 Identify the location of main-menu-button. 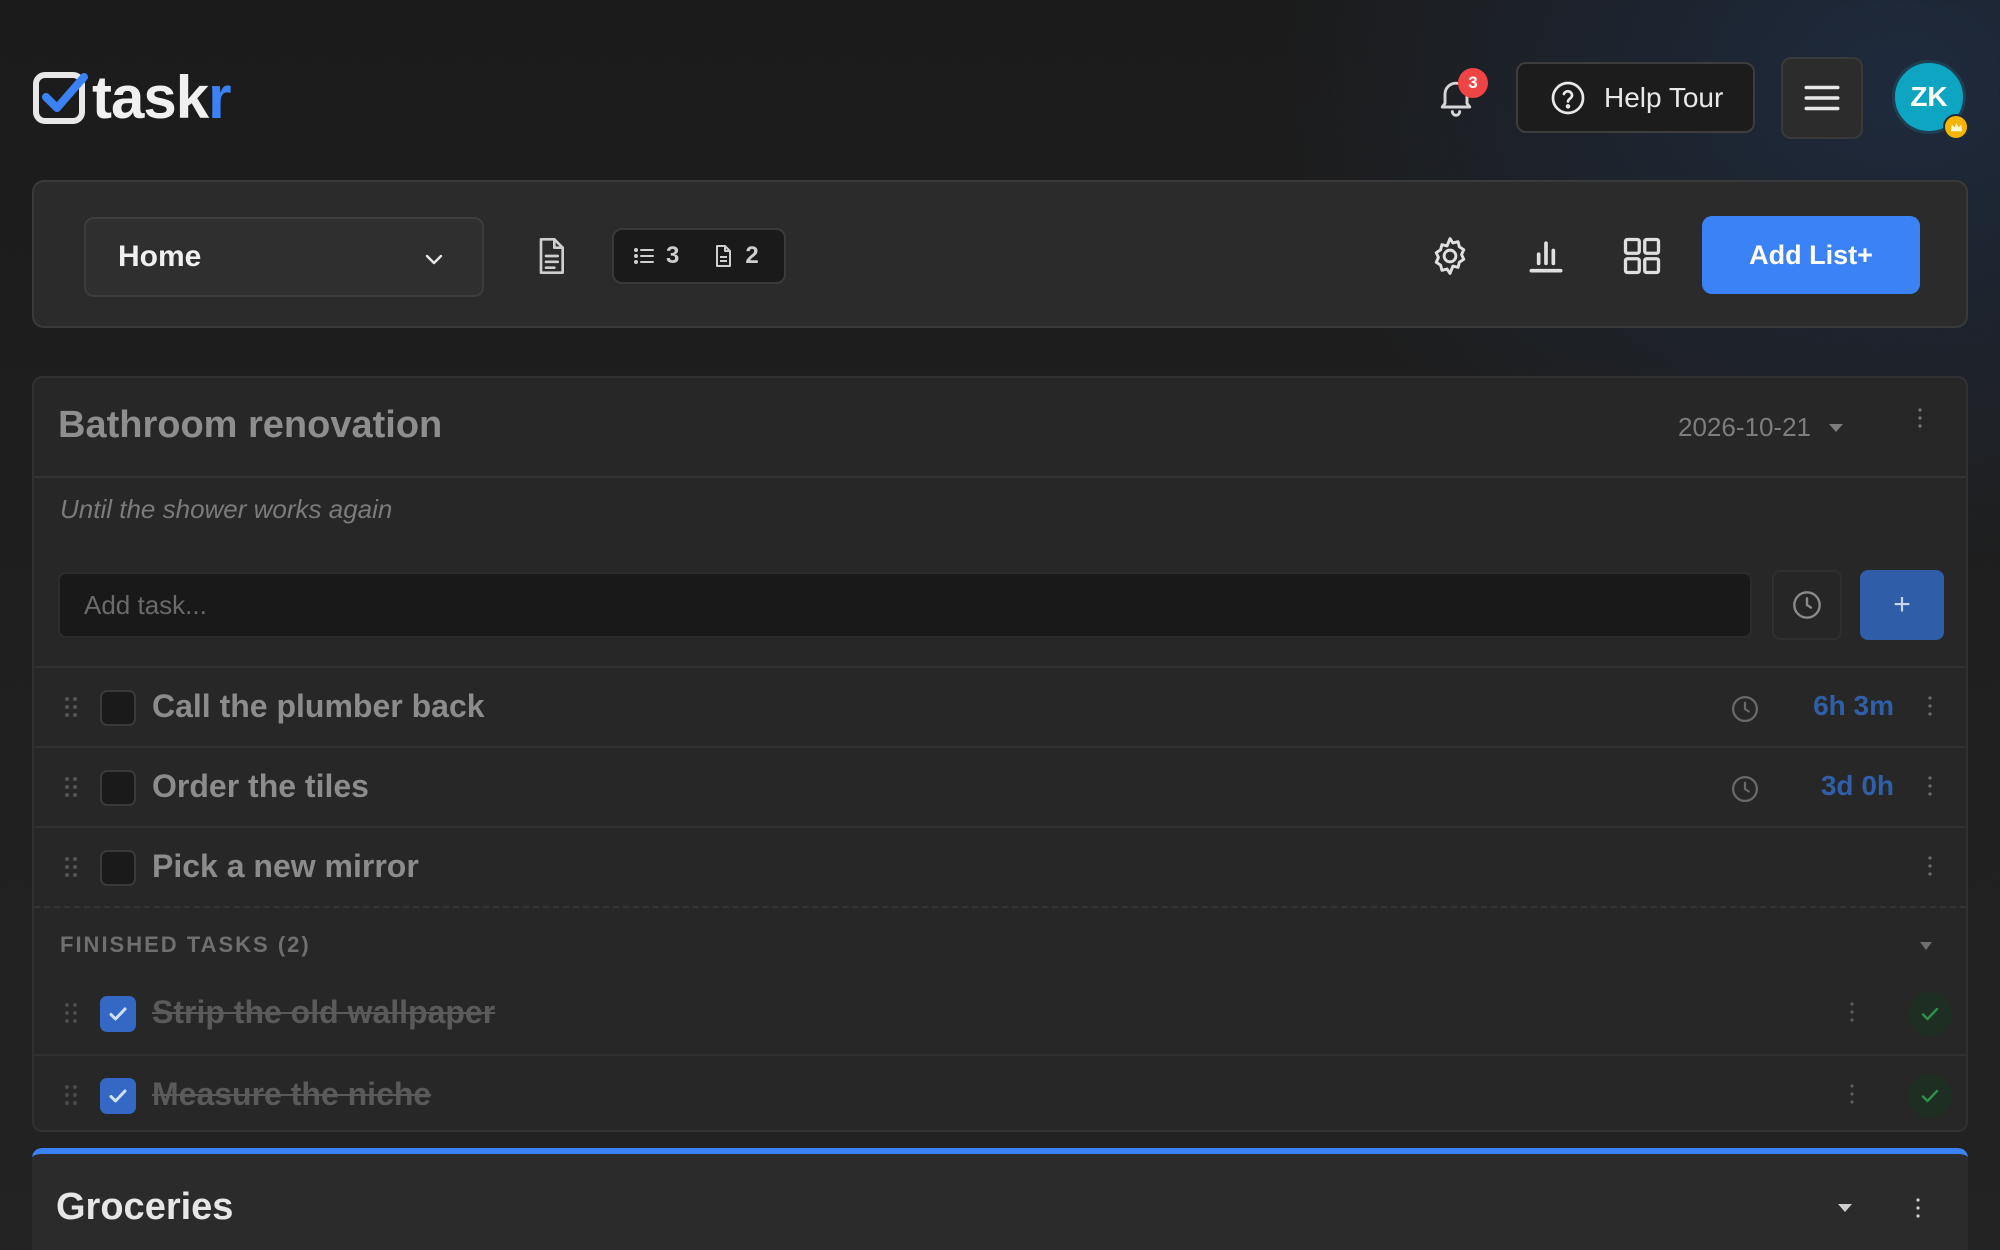
(1822, 98).